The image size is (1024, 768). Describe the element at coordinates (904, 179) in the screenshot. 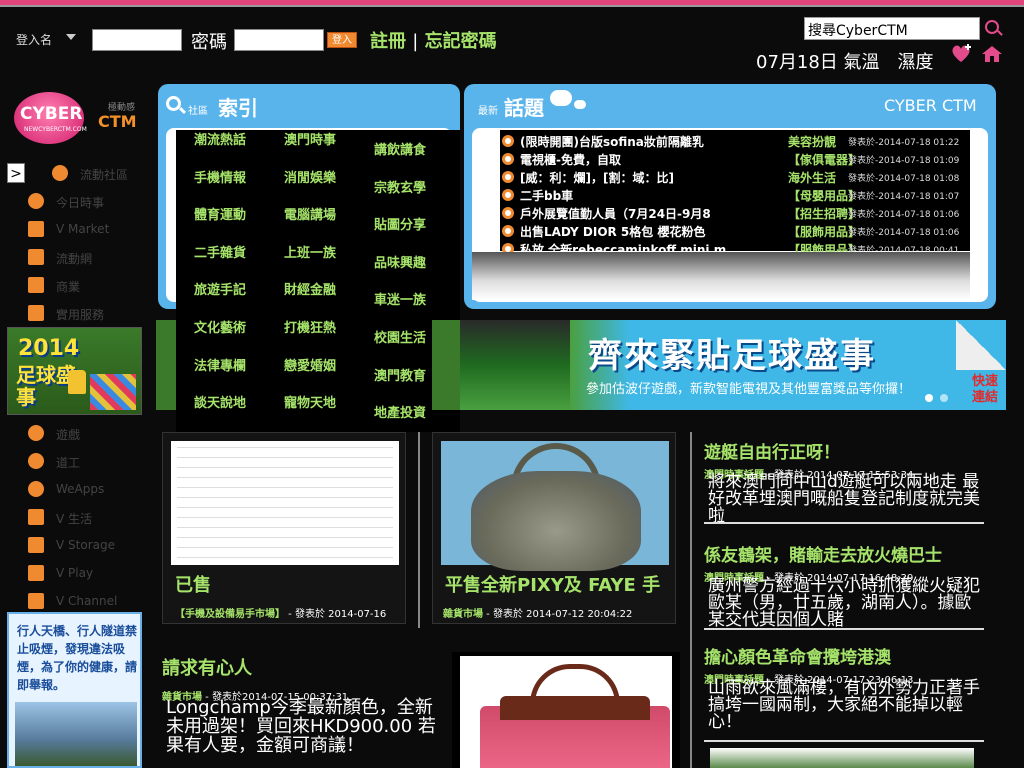

I see `topic-date: 發表於-2014-07-18 01:08` at that location.